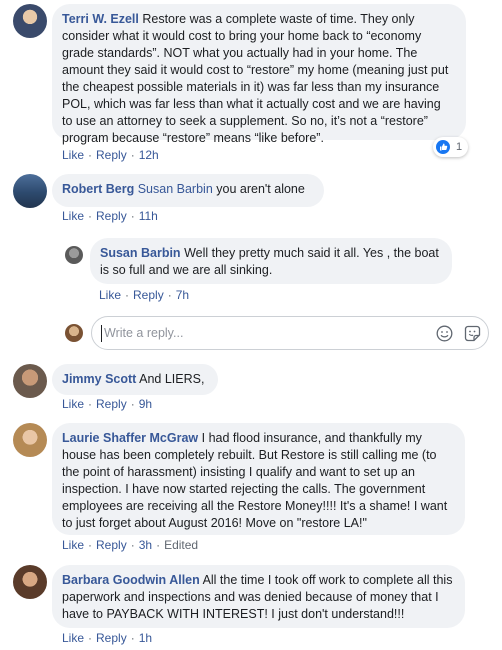 This screenshot has height=650, width=502. Describe the element at coordinates (182, 295) in the screenshot. I see `timestamp: 7h` at that location.